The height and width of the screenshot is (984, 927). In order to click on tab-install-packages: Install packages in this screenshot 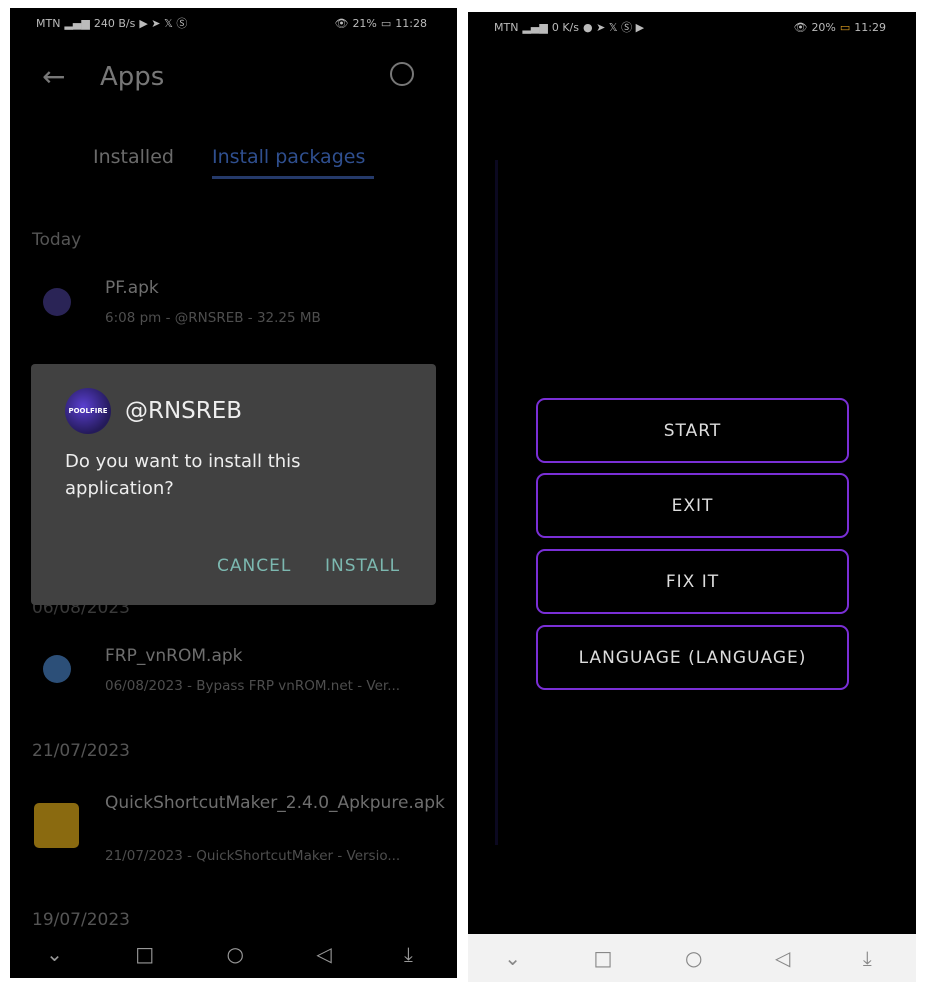, I will do `click(288, 157)`.